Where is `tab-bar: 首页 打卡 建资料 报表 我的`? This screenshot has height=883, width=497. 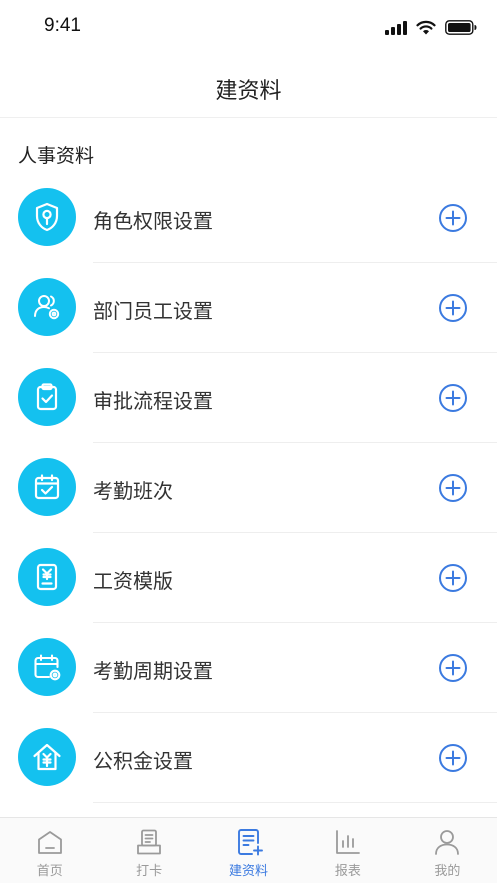 tab-bar: 首页 打卡 建资料 报表 我的 is located at coordinates (248, 850).